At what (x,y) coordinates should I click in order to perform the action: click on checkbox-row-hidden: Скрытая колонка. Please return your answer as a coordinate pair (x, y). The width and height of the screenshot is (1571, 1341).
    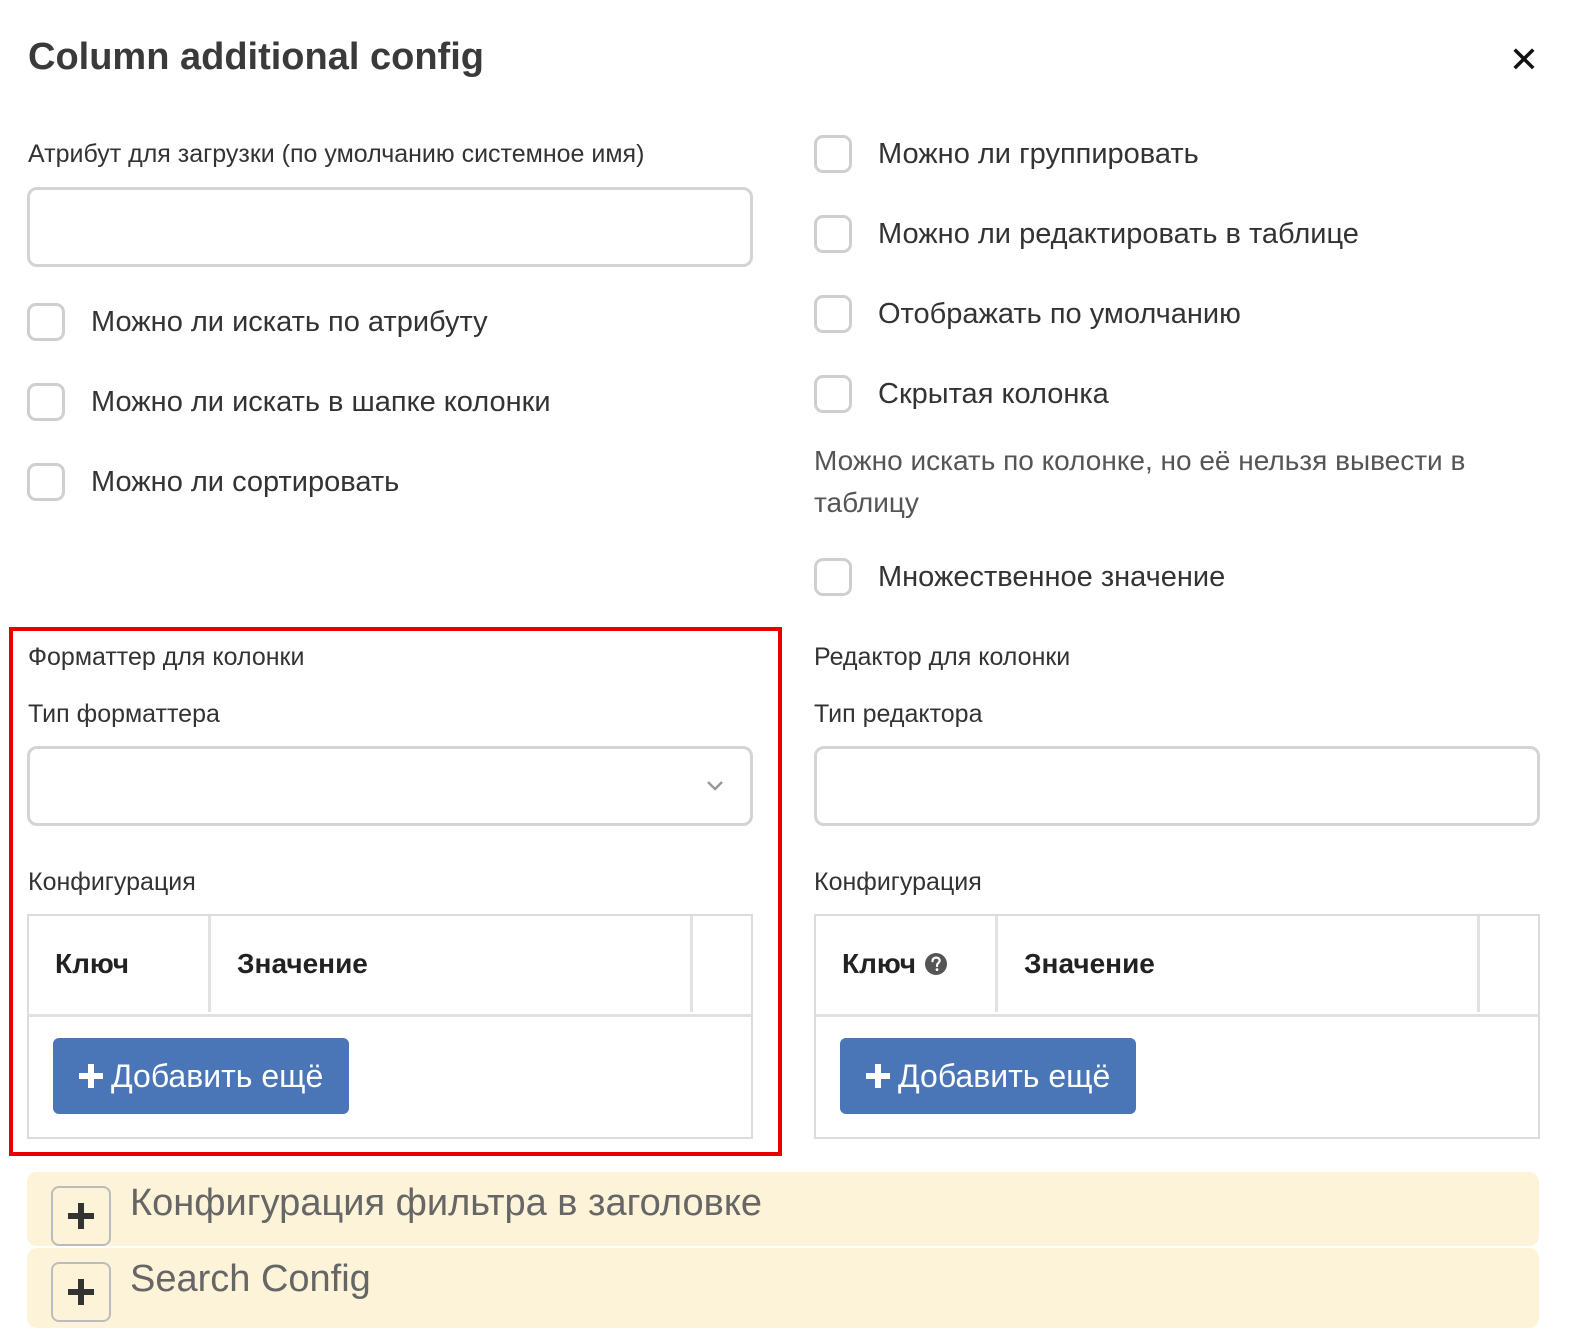
    Looking at the image, I should click on (961, 394).